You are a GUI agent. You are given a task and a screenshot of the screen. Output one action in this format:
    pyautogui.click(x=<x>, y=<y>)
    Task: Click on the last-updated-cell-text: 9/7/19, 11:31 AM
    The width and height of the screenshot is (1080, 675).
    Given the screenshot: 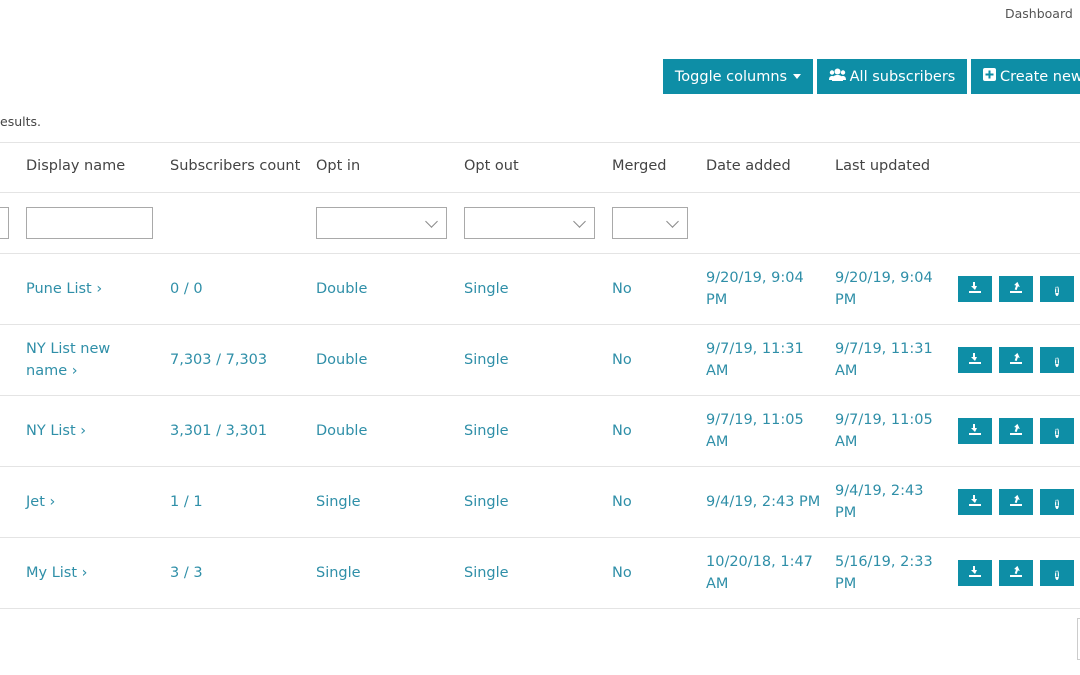 What is the action you would take?
    pyautogui.click(x=884, y=360)
    